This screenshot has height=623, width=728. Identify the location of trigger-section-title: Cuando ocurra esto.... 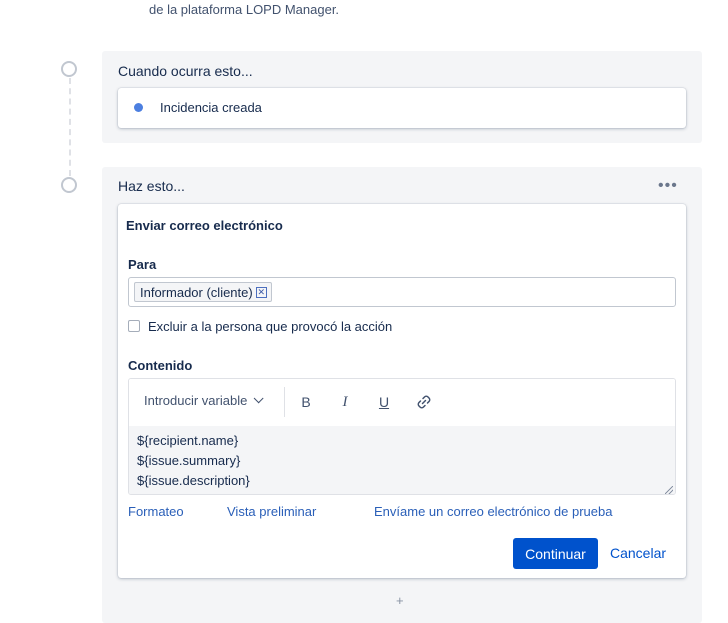
(185, 71).